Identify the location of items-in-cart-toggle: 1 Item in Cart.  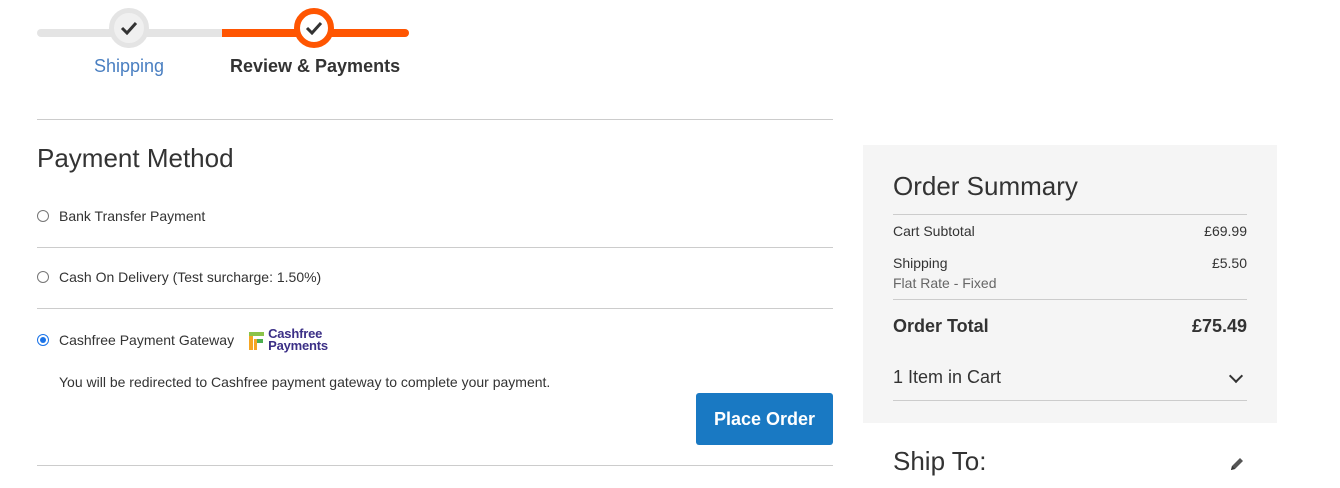
(1070, 377).